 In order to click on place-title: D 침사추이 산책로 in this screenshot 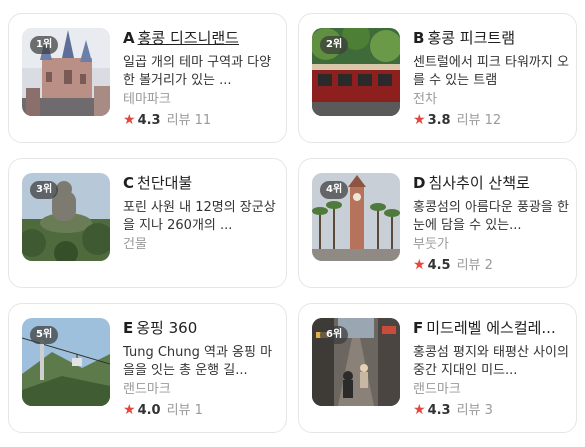, I will do `click(491, 183)`.